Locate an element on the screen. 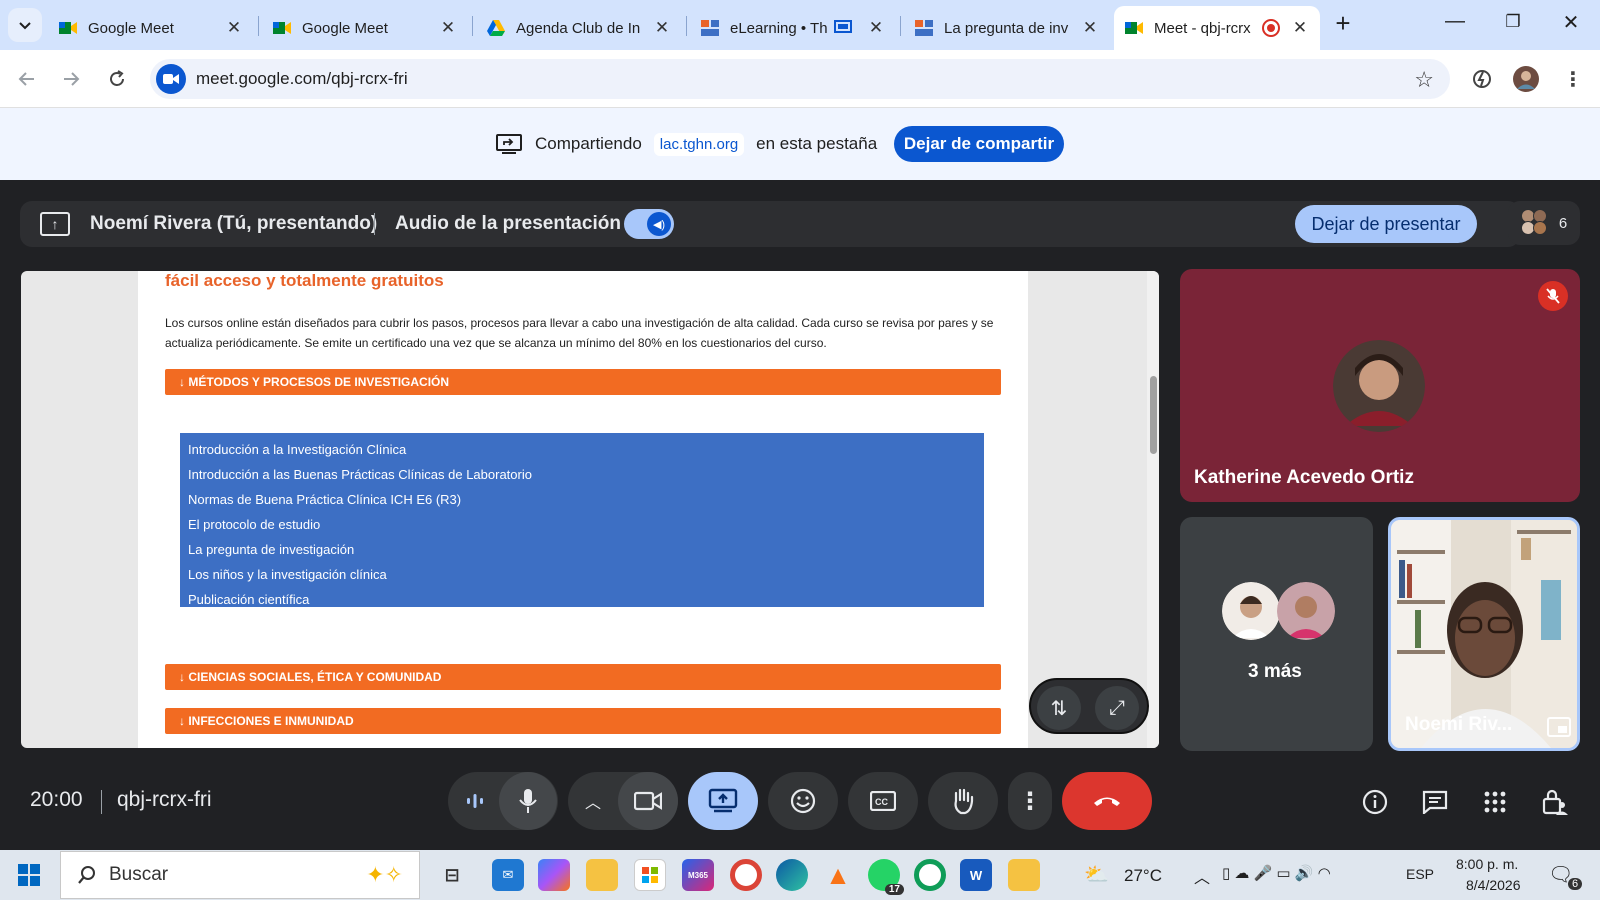 This screenshot has height=900, width=1600. tray-app-icons: ▯ ☁ 🎤 ▭ 🔊 ◠ is located at coordinates (1276, 873).